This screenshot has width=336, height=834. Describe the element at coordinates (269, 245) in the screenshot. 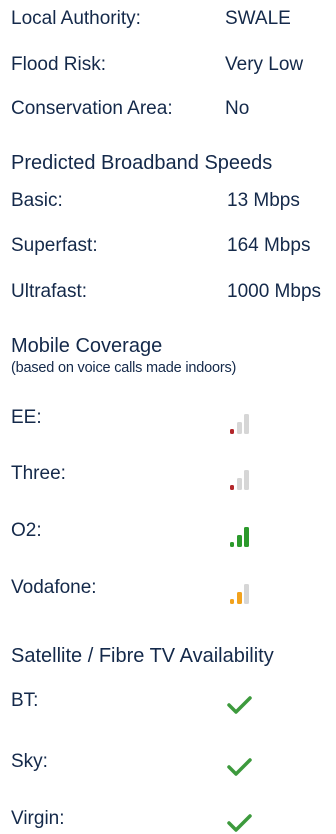

I see `broadband-superfast-value: 164 Mbps` at that location.